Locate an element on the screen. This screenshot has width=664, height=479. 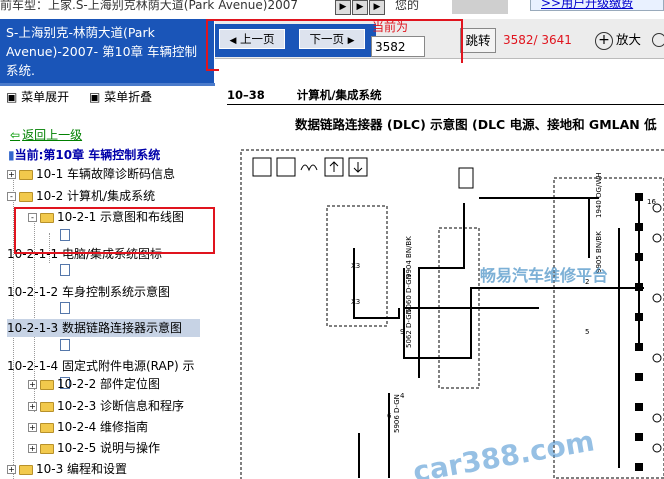
tree-item-10-1: +10-1 车辆故障诊断码信息 is located at coordinates (91, 174).